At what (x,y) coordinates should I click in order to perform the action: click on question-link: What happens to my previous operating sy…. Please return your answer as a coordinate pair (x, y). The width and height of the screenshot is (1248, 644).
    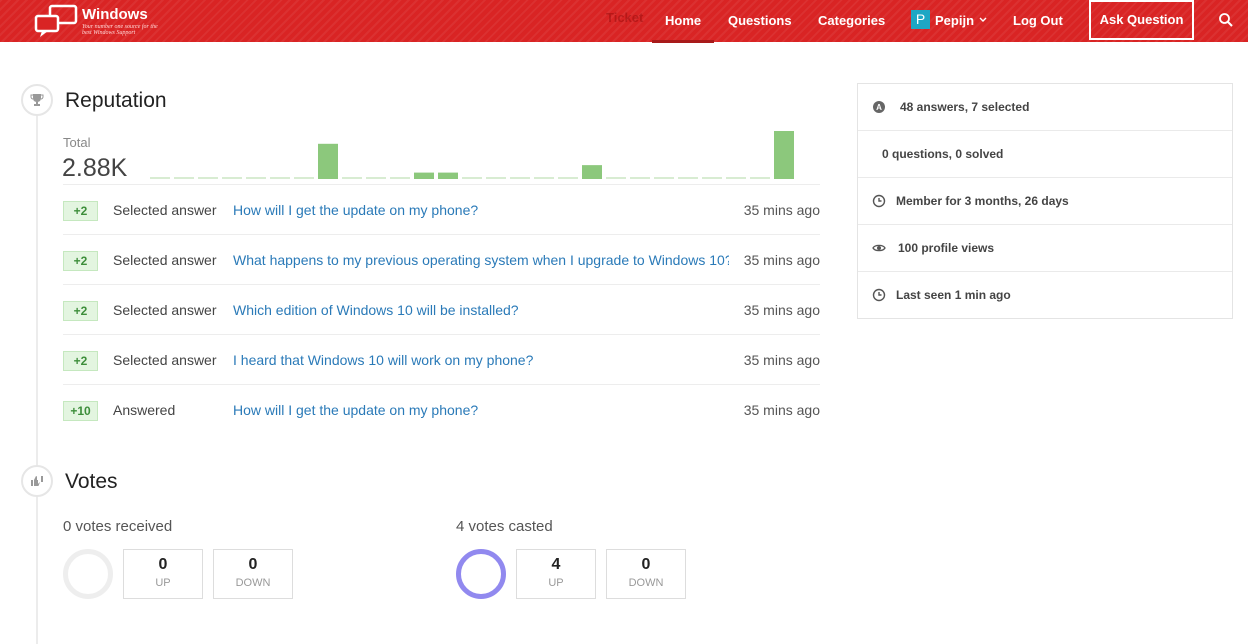
    Looking at the image, I should click on (481, 260).